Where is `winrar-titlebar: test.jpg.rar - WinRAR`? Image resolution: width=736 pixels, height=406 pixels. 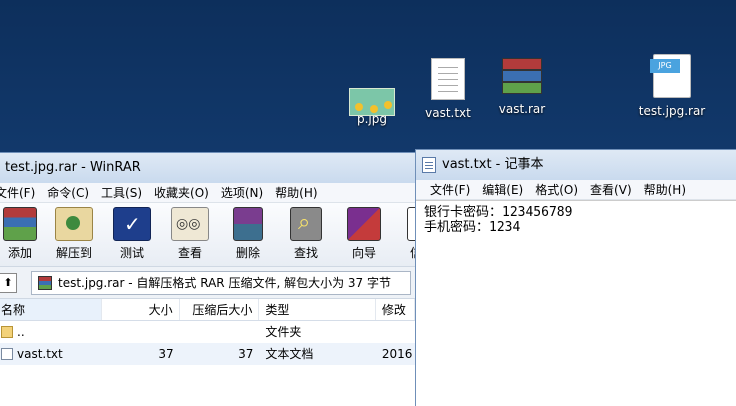 winrar-titlebar: test.jpg.rar - WinRAR is located at coordinates (207, 168).